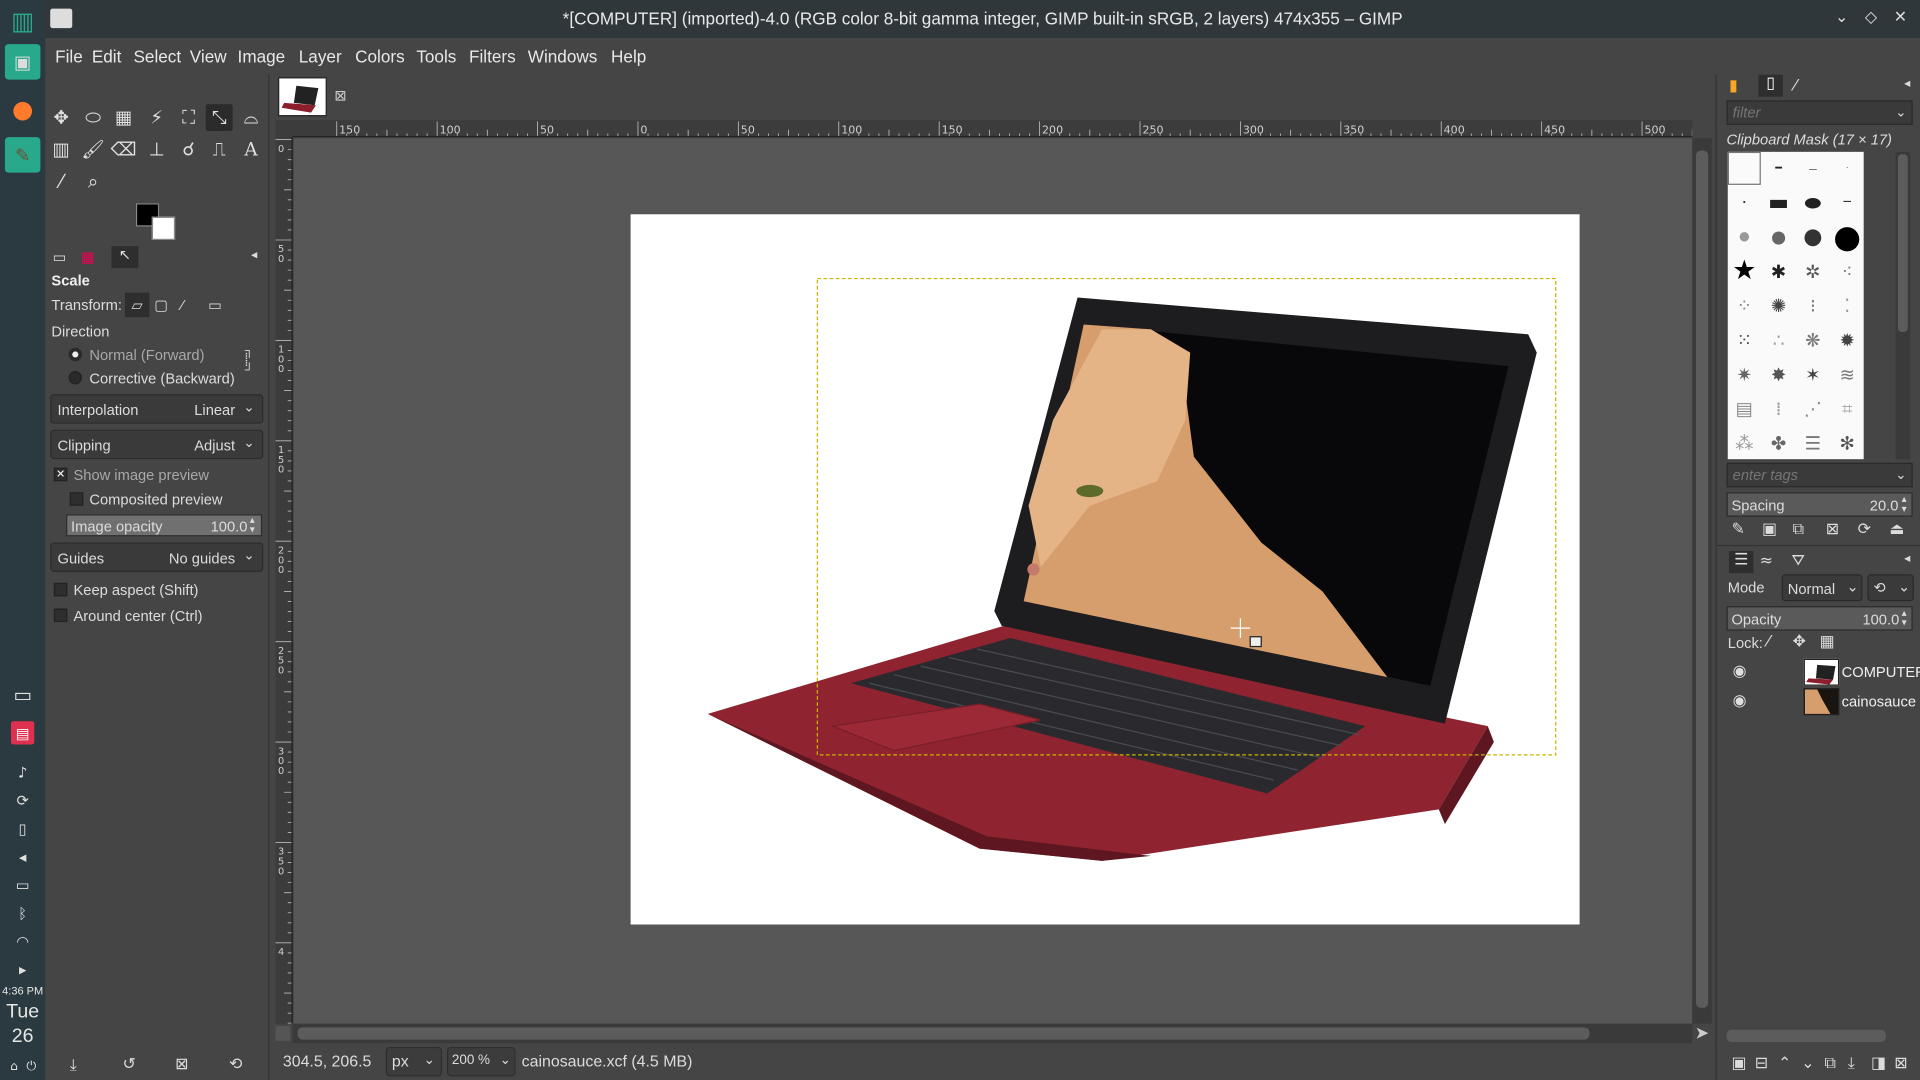  Describe the element at coordinates (137, 305) in the screenshot. I see `transform-layer-icon: ▱` at that location.